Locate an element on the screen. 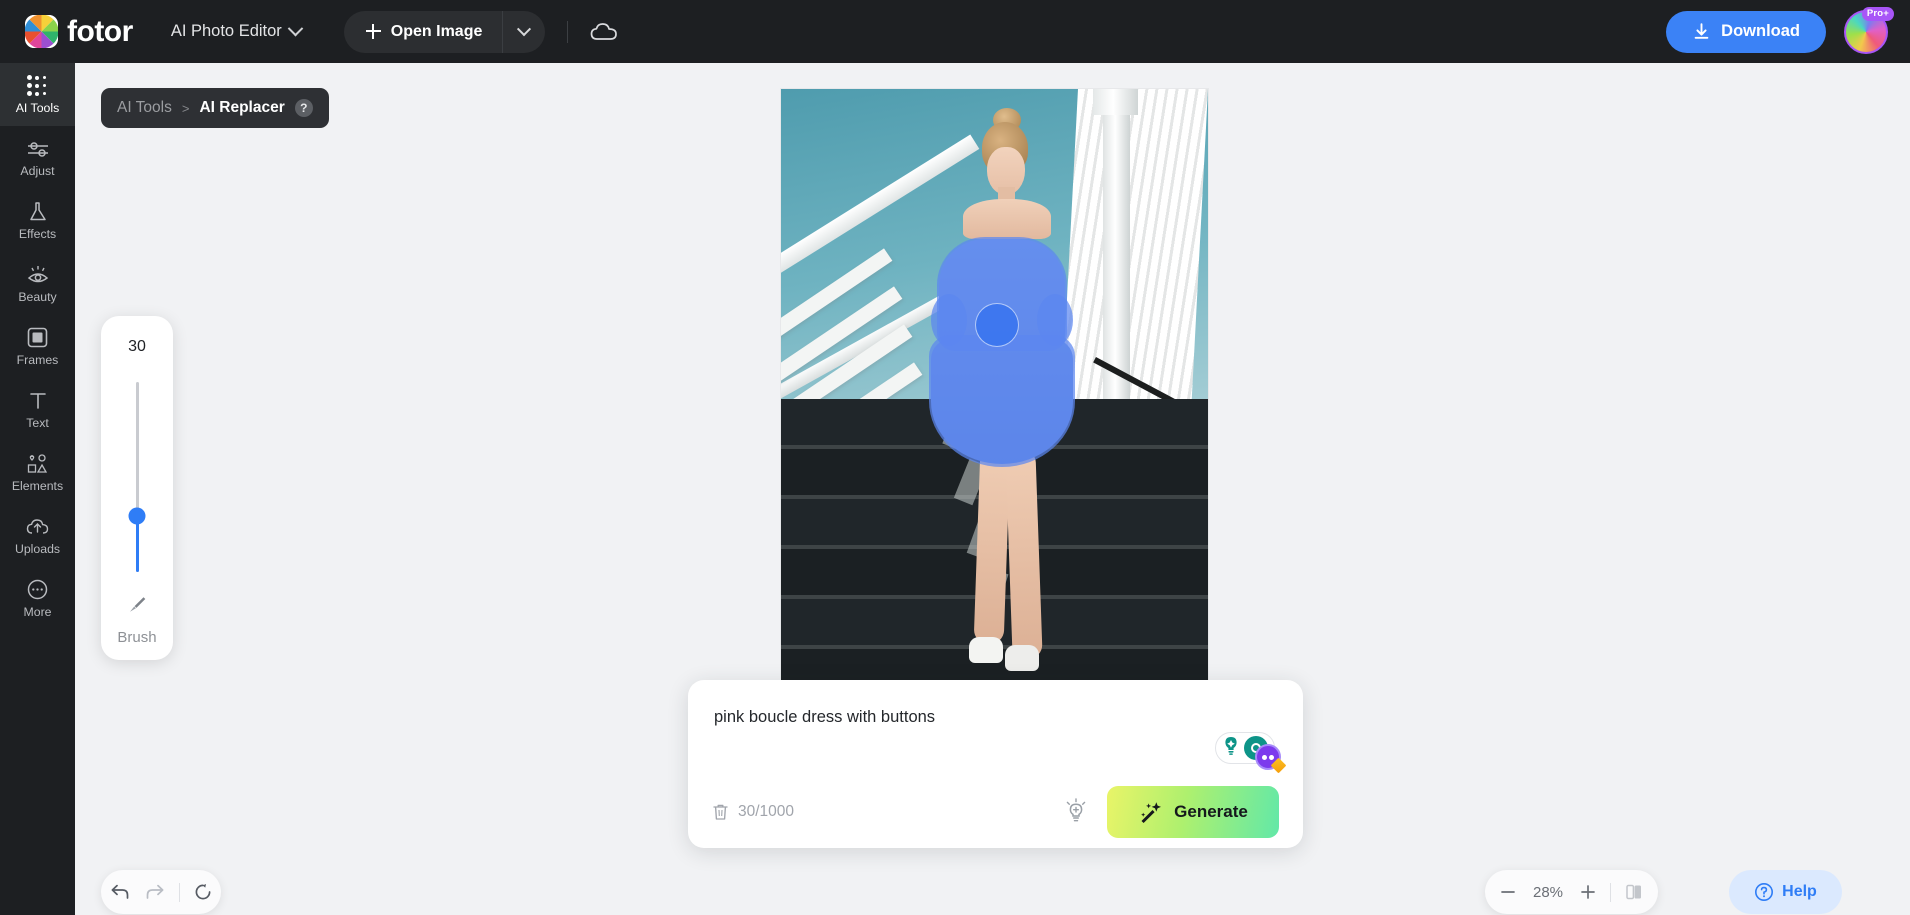 The width and height of the screenshot is (1910, 915). char-count: 30/1000 is located at coordinates (766, 811).